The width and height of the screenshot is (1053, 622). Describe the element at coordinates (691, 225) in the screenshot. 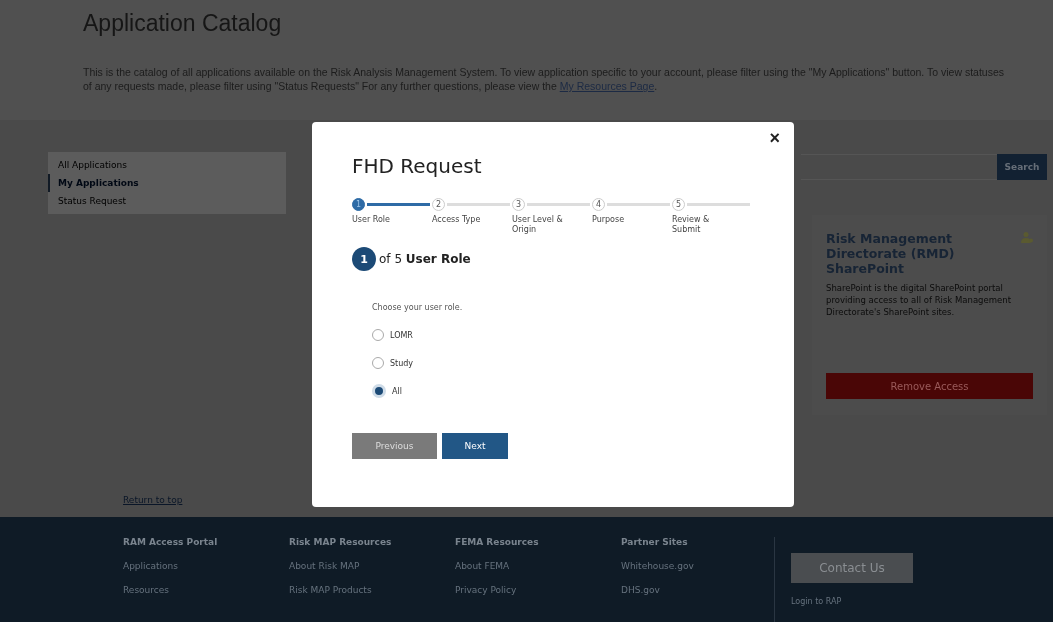

I see `step-label: Review & Submit` at that location.